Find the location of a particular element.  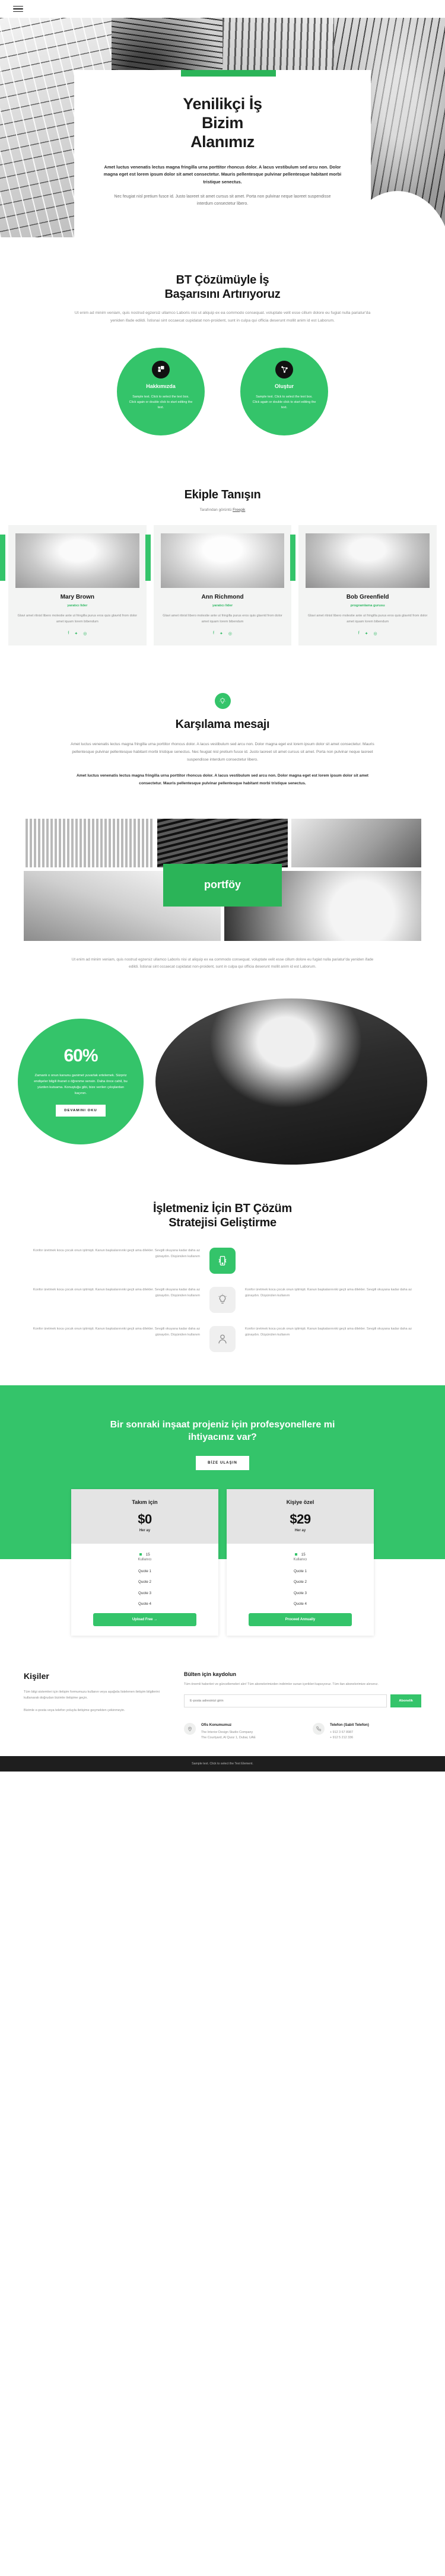

share-nodes-icon is located at coordinates (284, 369).